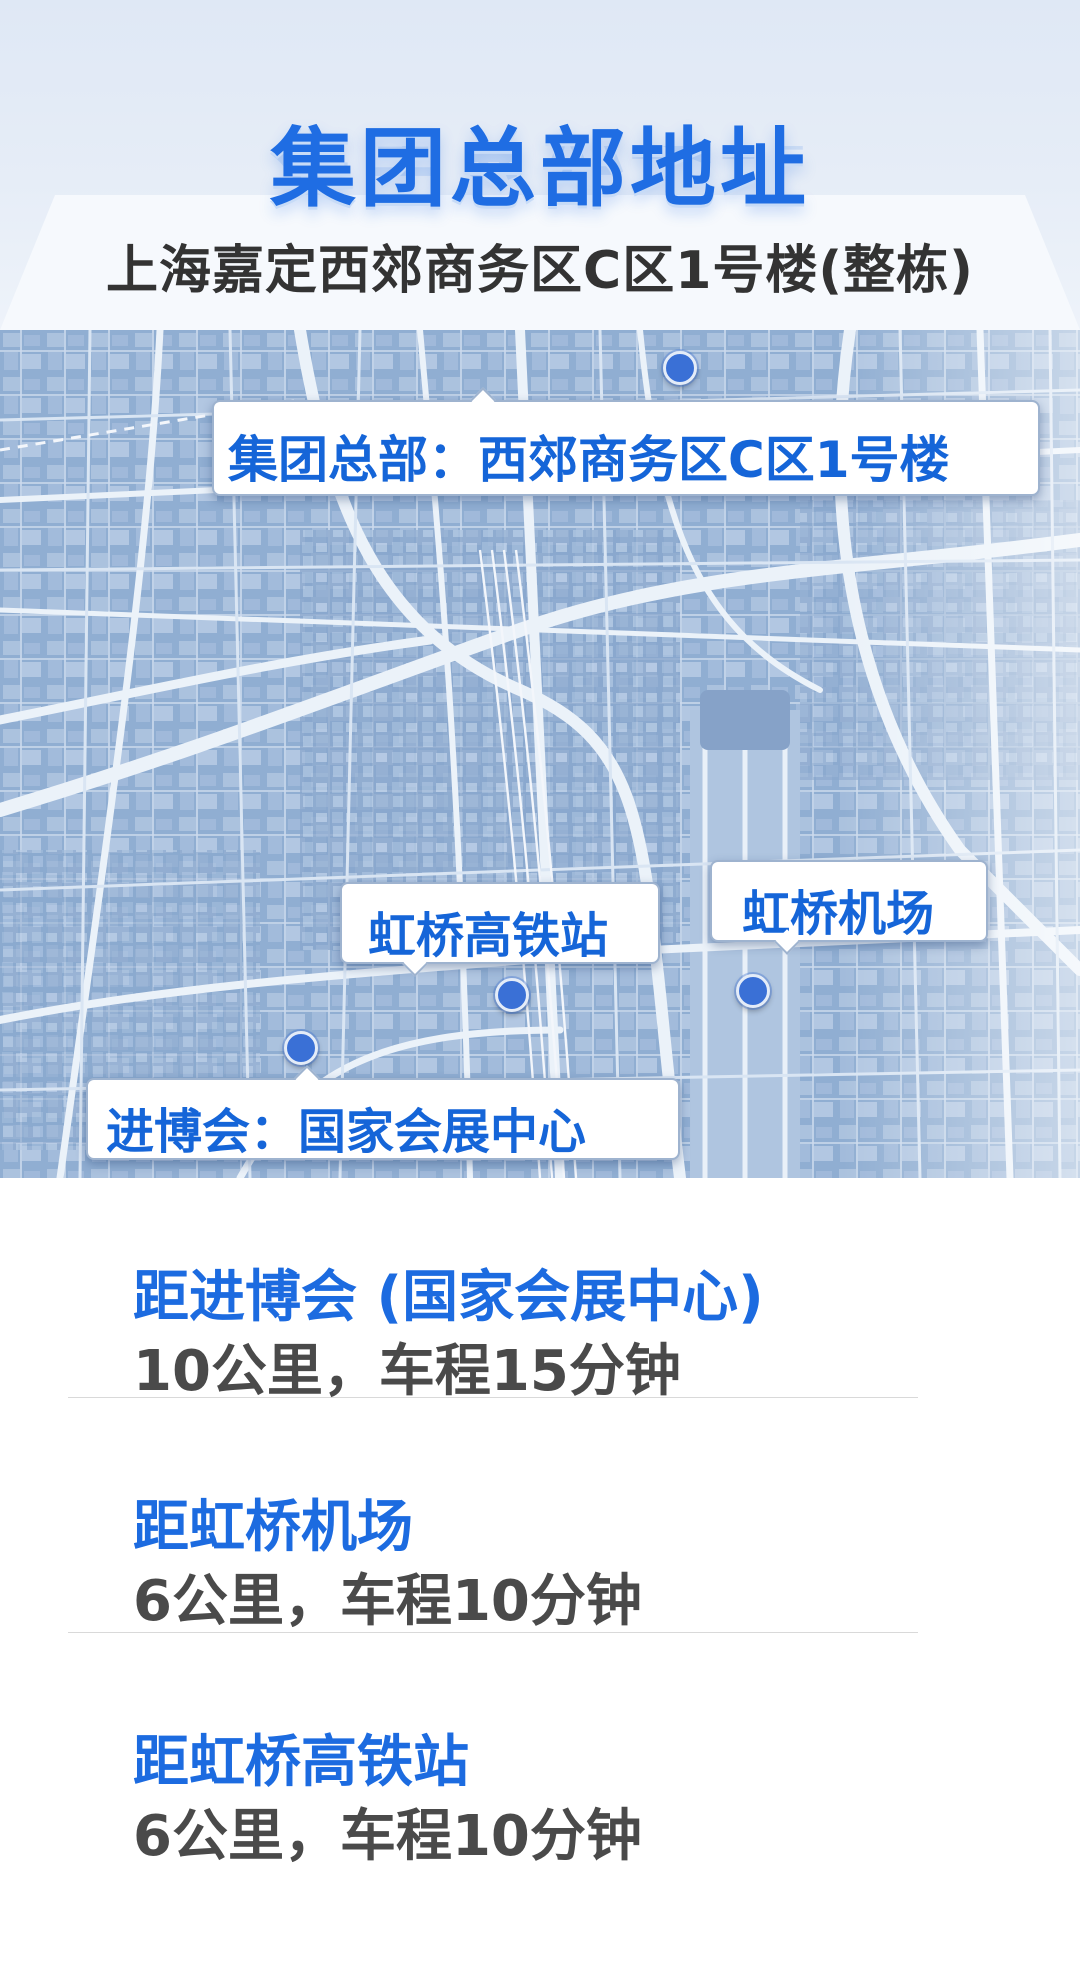  I want to click on headquarters-callout: 集团总部：西郊商务区C区1号楼, so click(626, 441).